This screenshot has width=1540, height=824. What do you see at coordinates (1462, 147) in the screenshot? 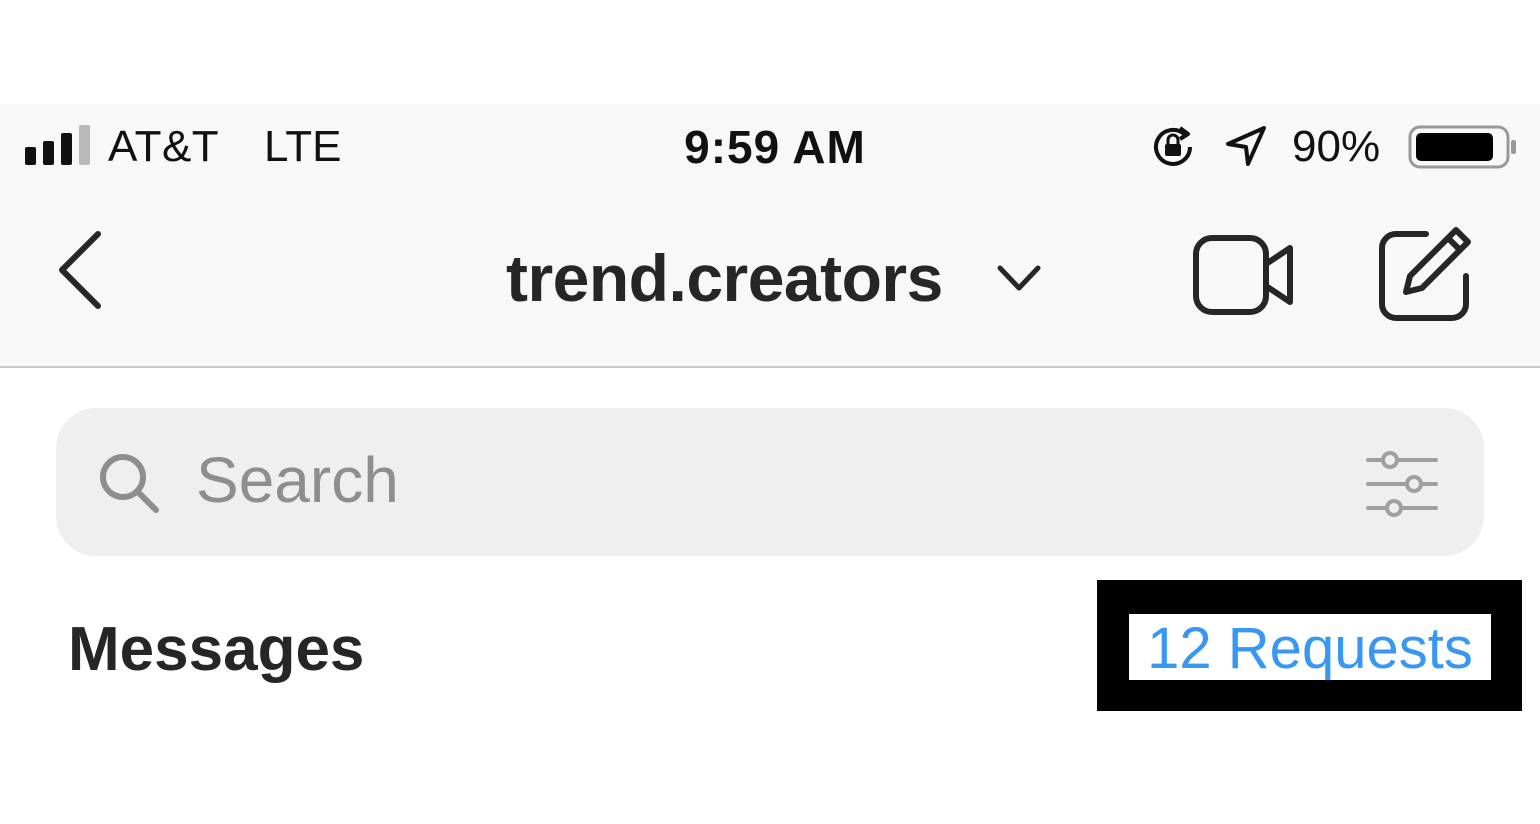
I see `battery-icon` at bounding box center [1462, 147].